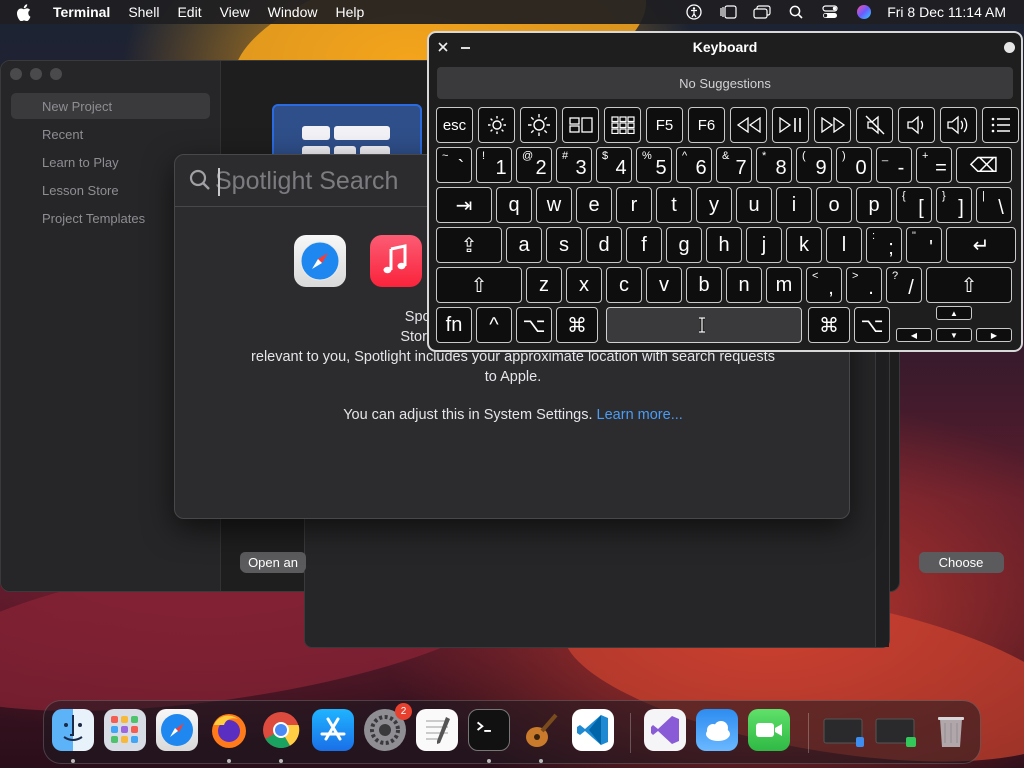 This screenshot has height=768, width=1024. I want to click on weather-icon, so click(717, 730).